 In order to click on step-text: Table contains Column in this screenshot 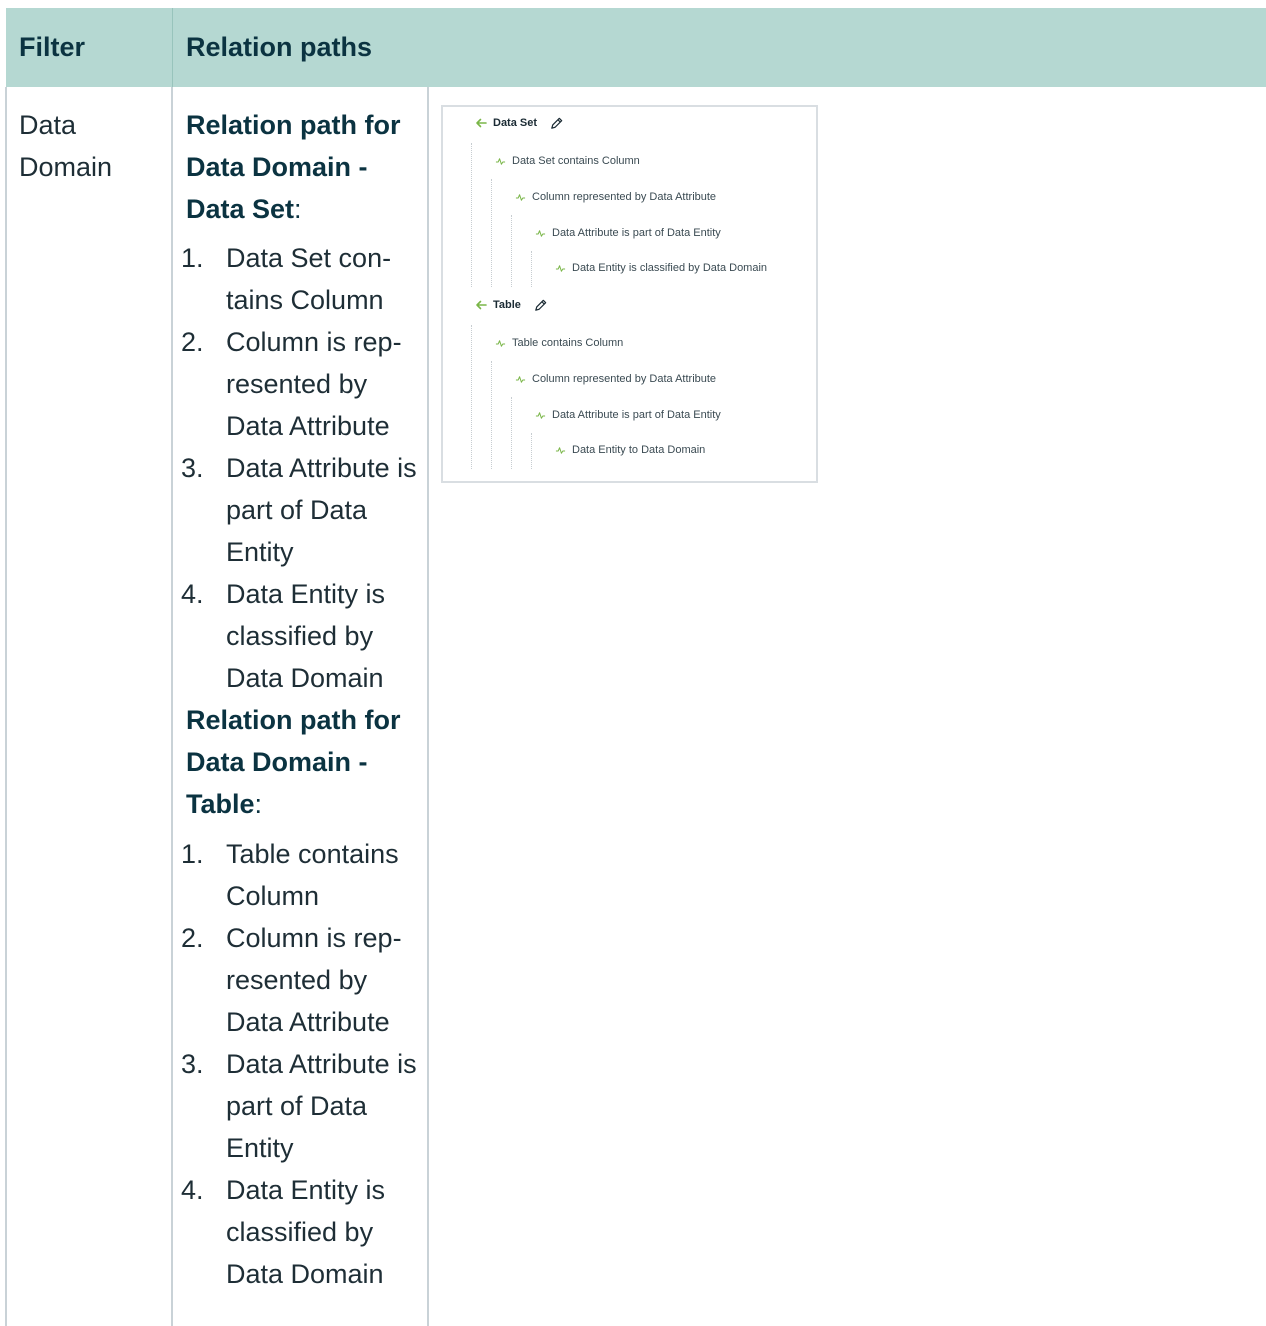, I will do `click(312, 875)`.